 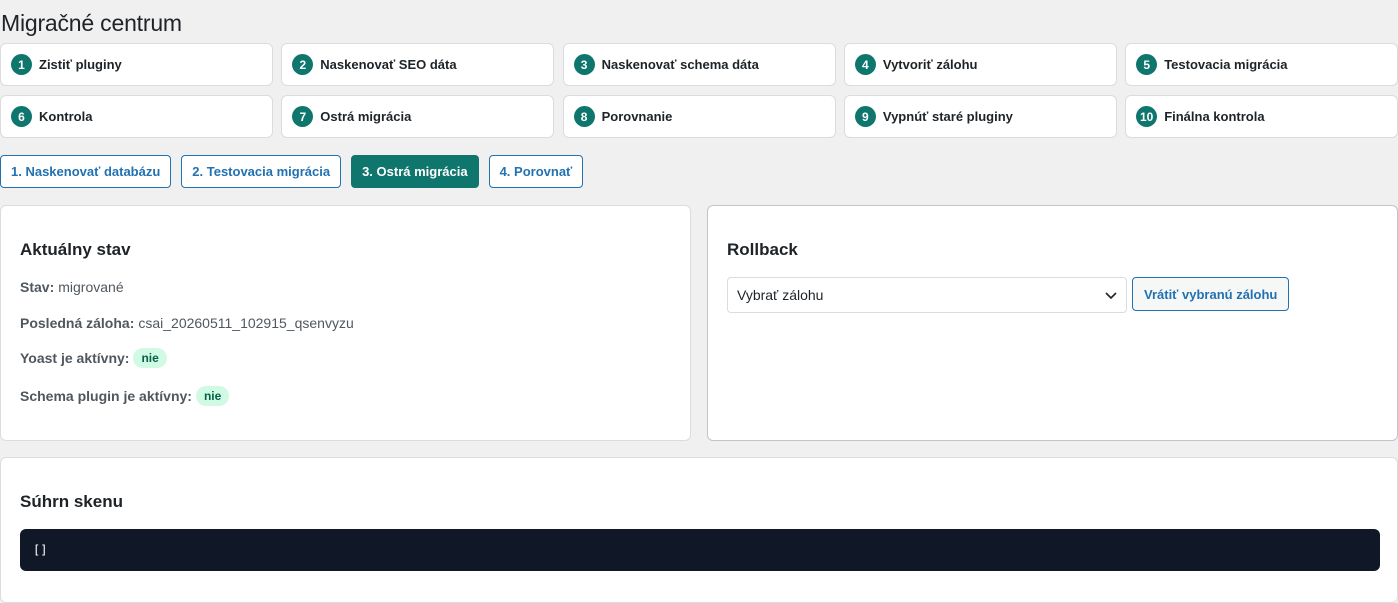 What do you see at coordinates (980, 64) in the screenshot?
I see `step-4: 4 Vytvoriť zálohu` at bounding box center [980, 64].